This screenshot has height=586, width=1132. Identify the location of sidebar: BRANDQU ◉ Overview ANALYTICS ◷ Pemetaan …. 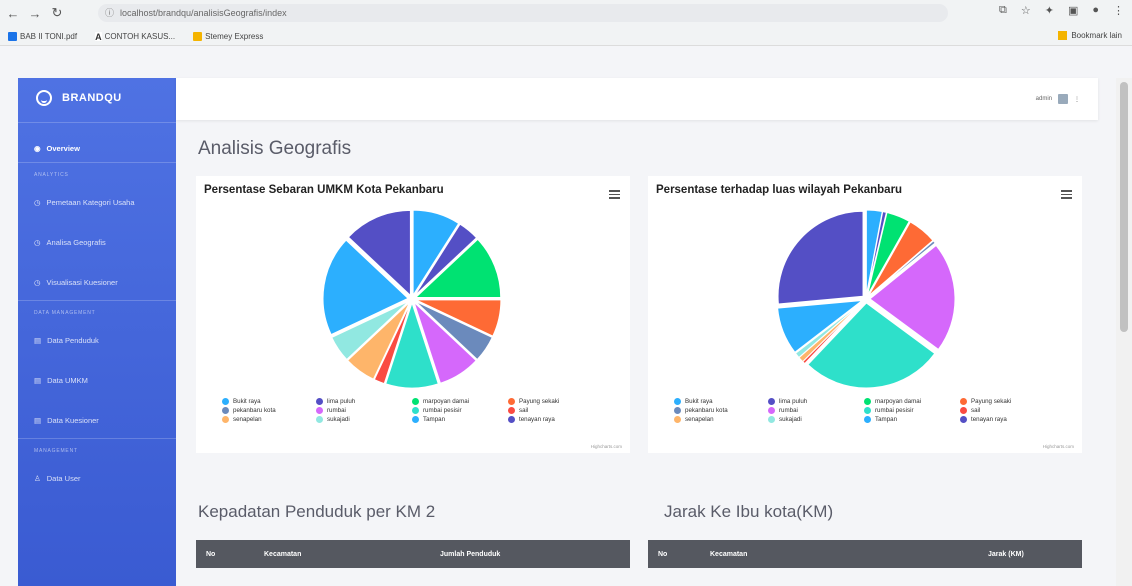
(97, 332).